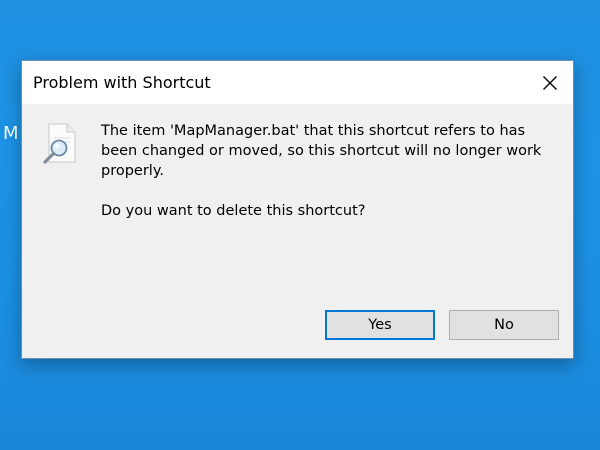 This screenshot has height=450, width=600. Describe the element at coordinates (59, 143) in the screenshot. I see `file-search-icon` at that location.